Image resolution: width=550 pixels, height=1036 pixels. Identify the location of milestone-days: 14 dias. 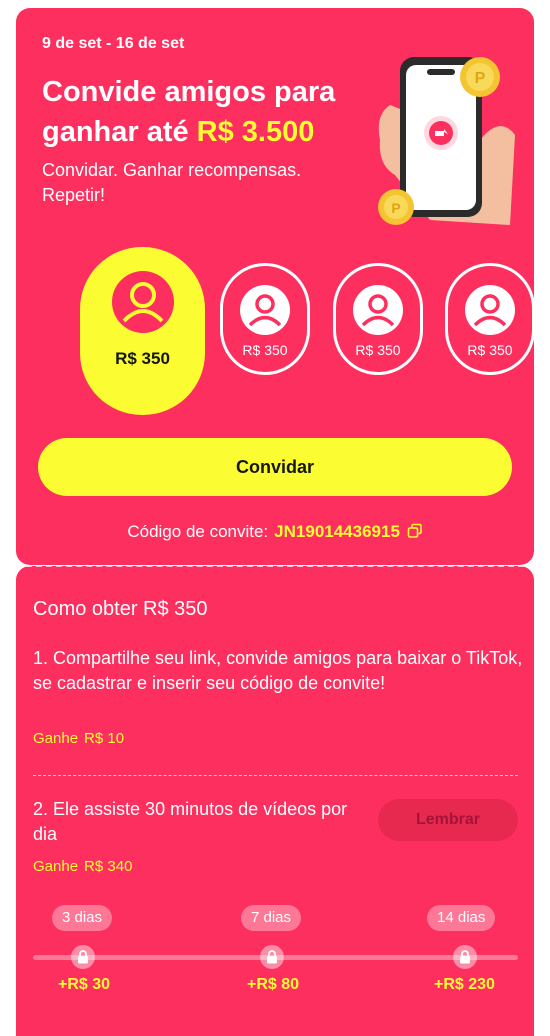
(461, 918).